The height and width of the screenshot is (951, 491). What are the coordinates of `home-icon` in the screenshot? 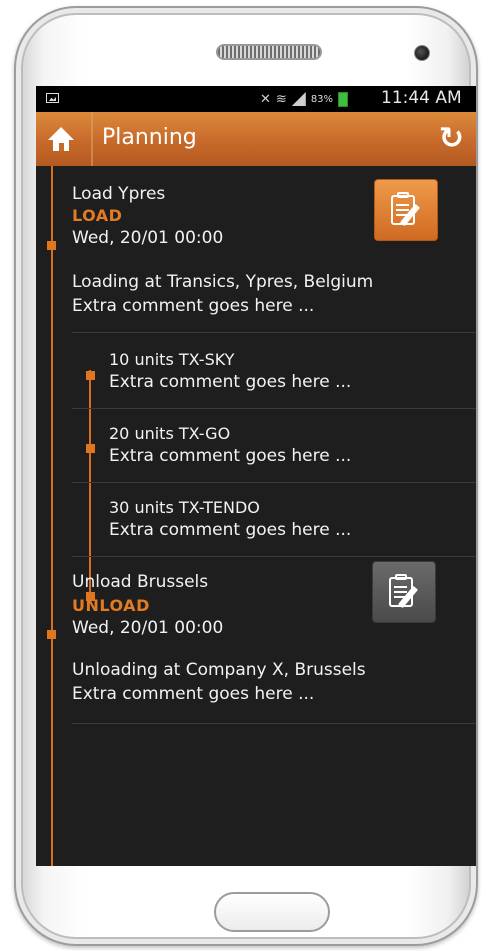 It's located at (61, 139).